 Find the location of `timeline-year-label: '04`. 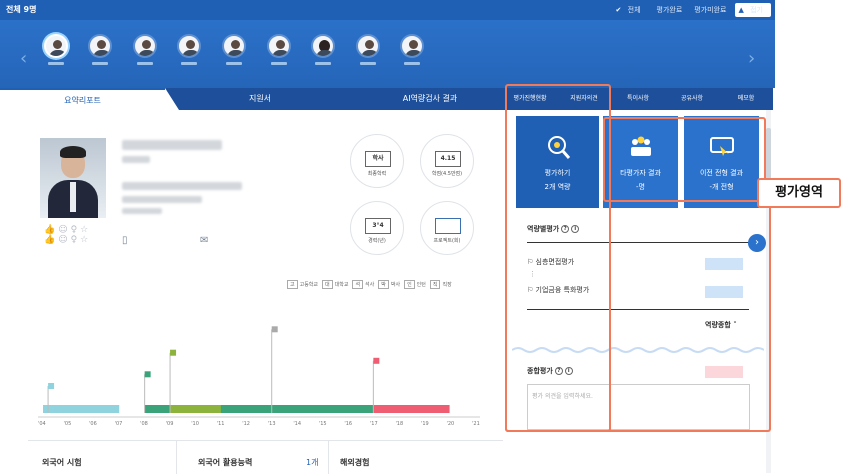

timeline-year-label: '04 is located at coordinates (42, 424).